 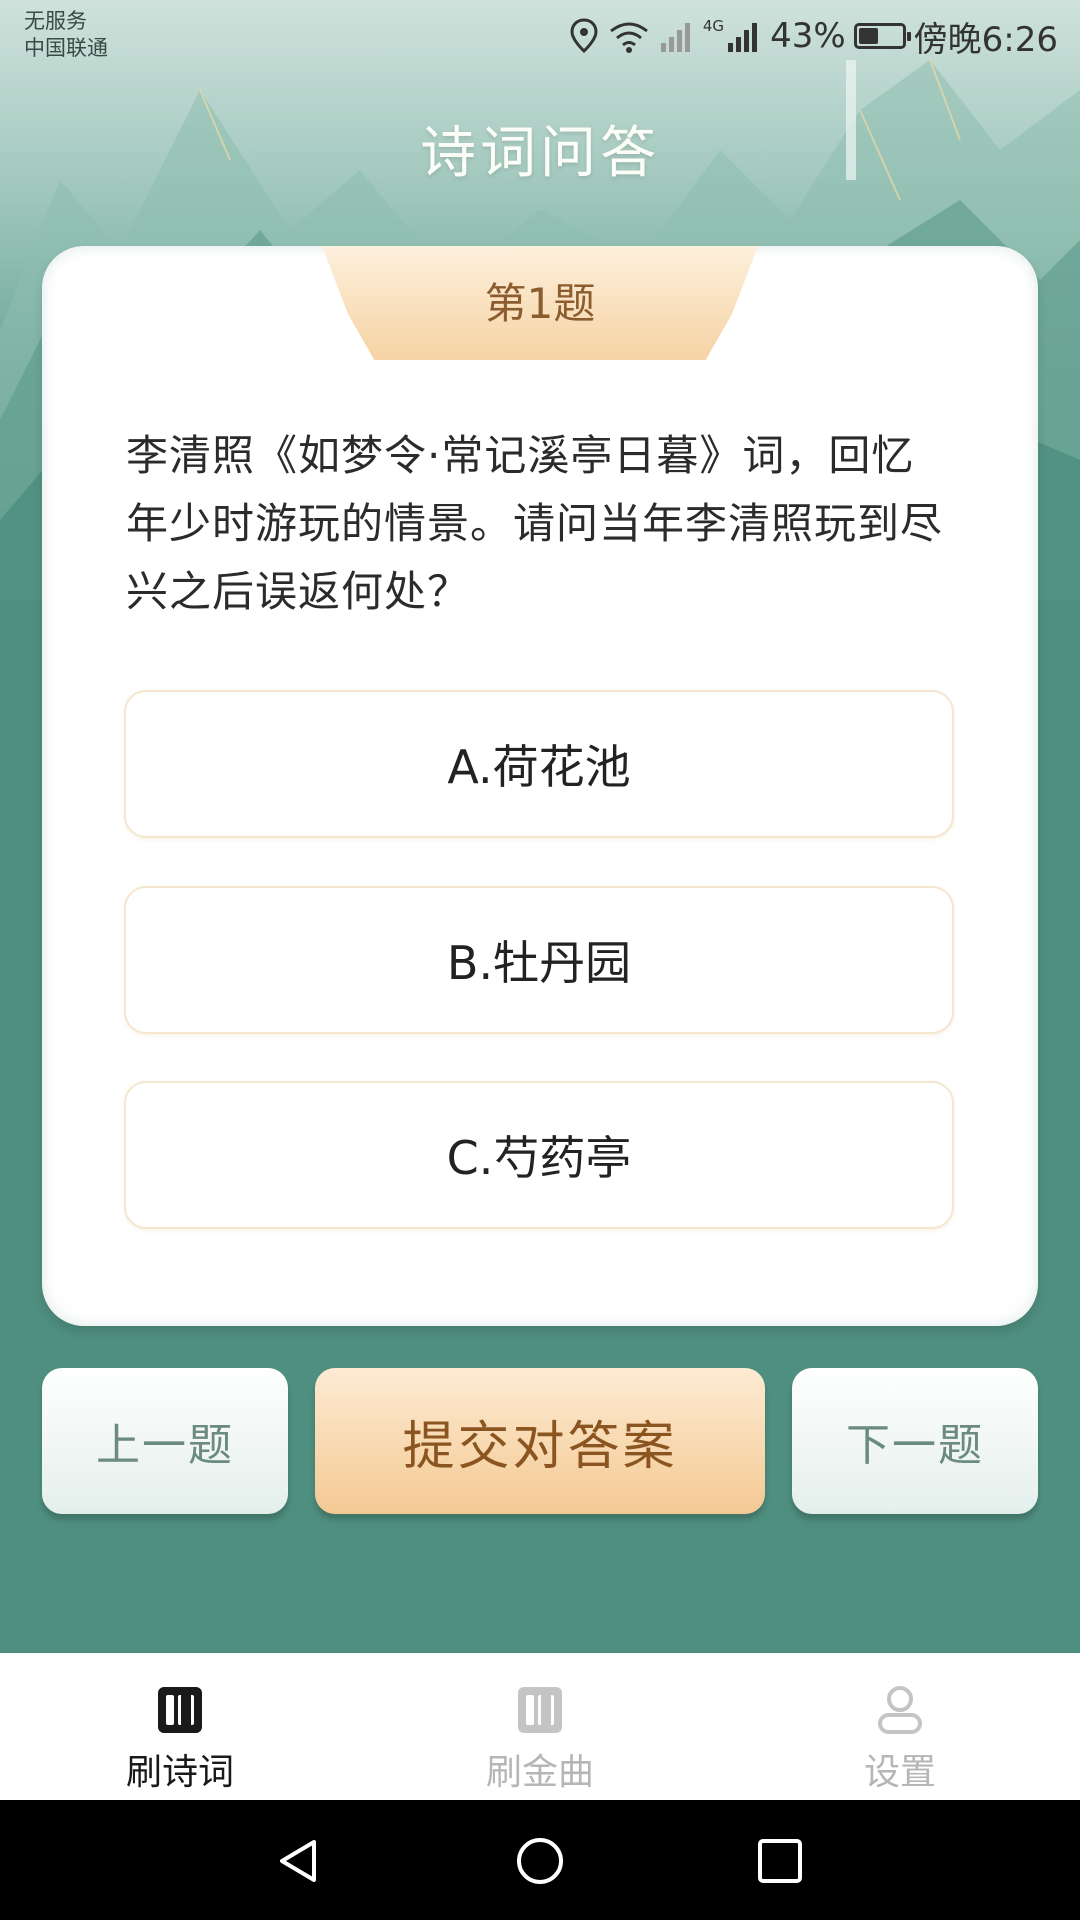 What do you see at coordinates (540, 153) in the screenshot?
I see `page-title: 诗词问答` at bounding box center [540, 153].